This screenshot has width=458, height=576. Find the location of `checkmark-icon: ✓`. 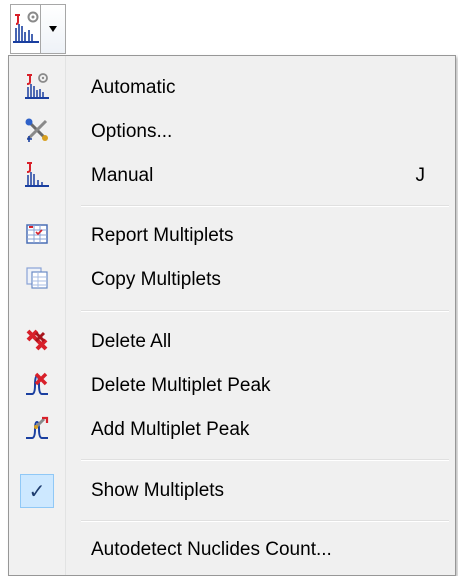

checkmark-icon: ✓ is located at coordinates (37, 491).